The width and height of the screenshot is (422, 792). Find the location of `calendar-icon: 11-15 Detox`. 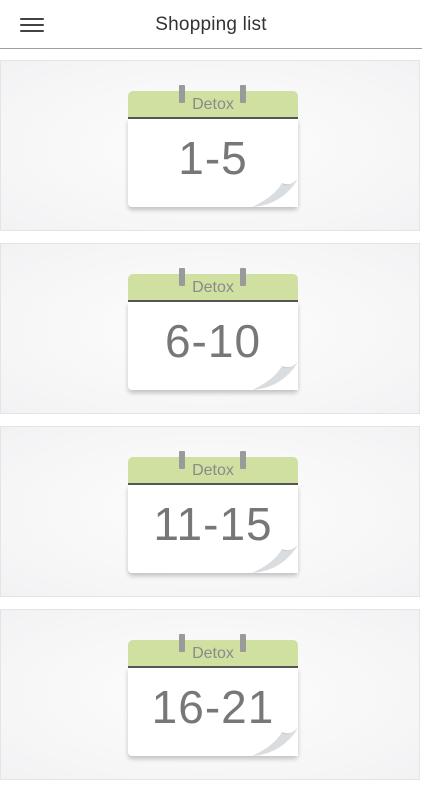

calendar-icon: 11-15 Detox is located at coordinates (213, 512).